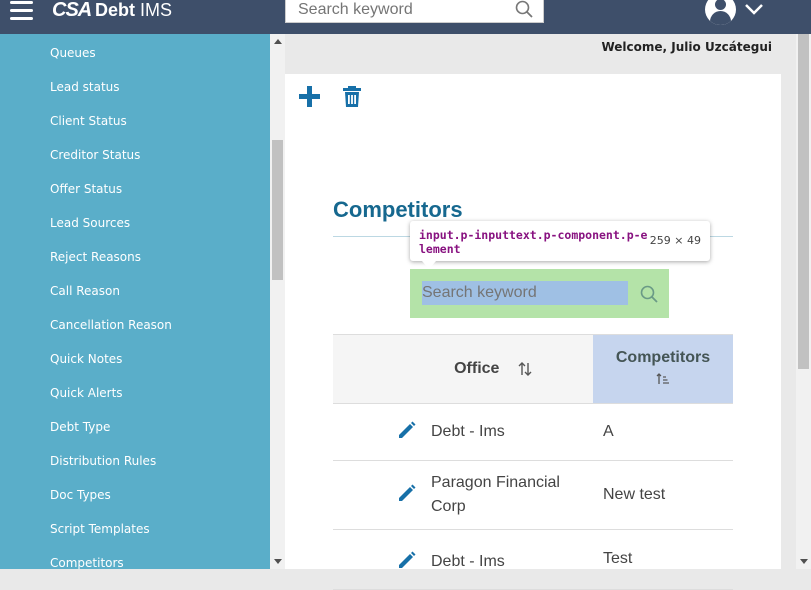 The width and height of the screenshot is (811, 590). What do you see at coordinates (87, 562) in the screenshot?
I see `sidebar-item-competitors: Competitors` at bounding box center [87, 562].